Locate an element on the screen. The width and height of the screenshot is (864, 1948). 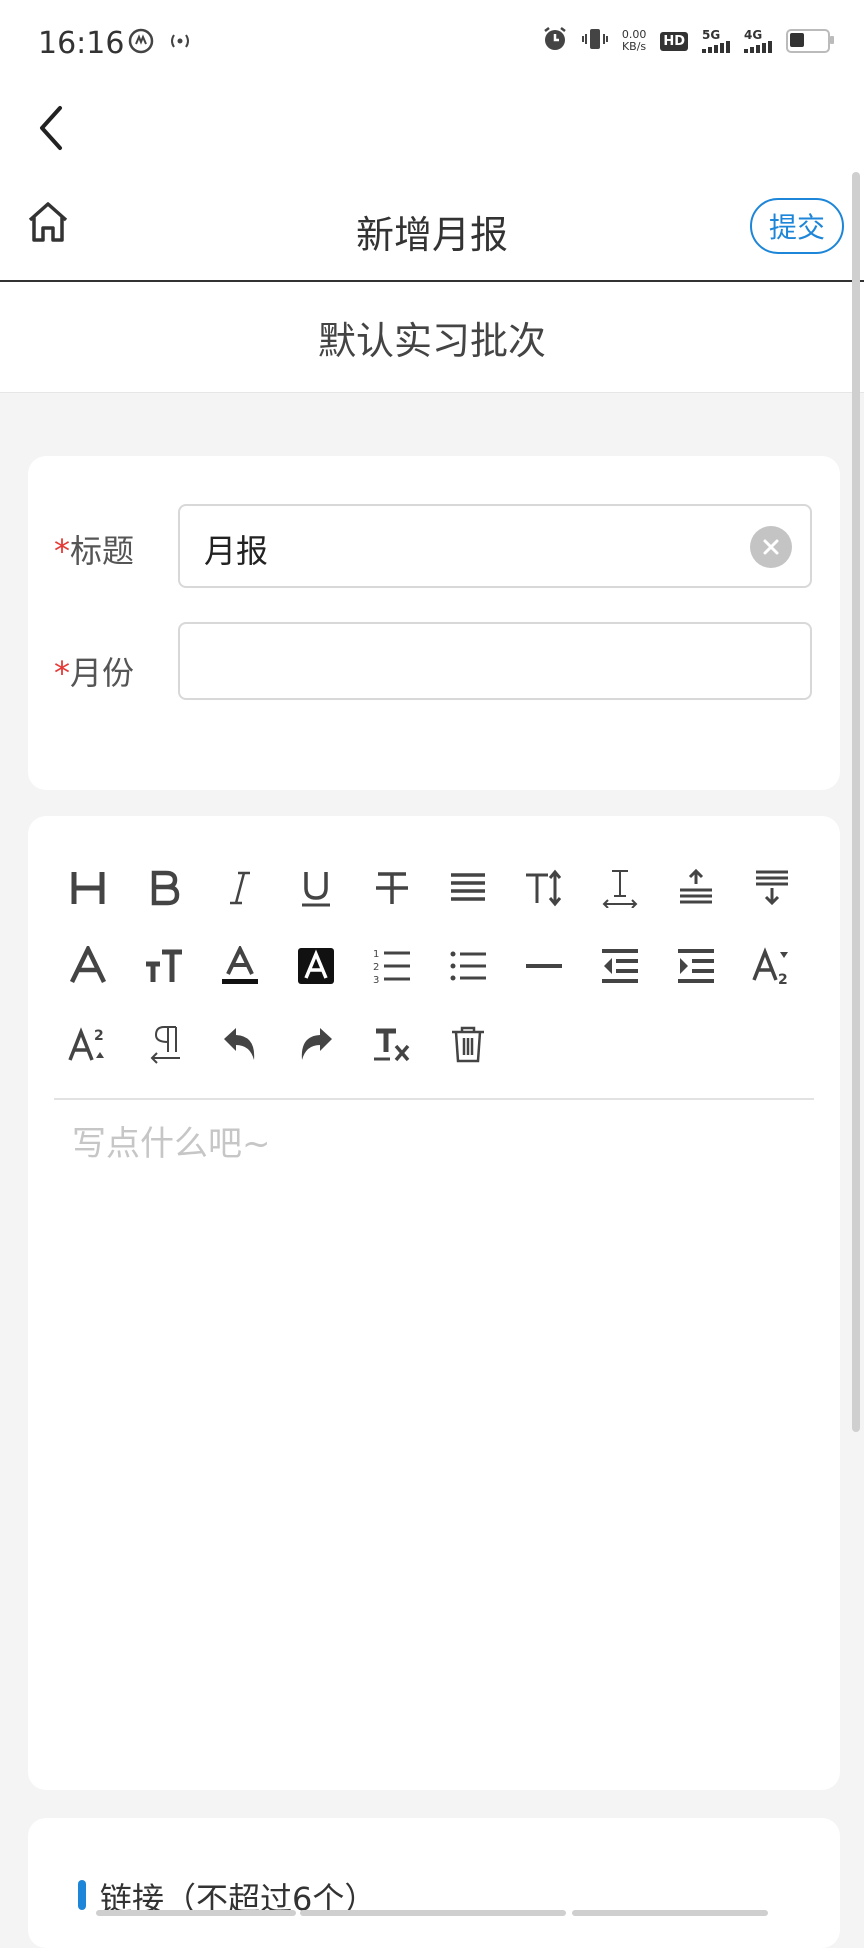
vibrate-icon is located at coordinates (594, 41).